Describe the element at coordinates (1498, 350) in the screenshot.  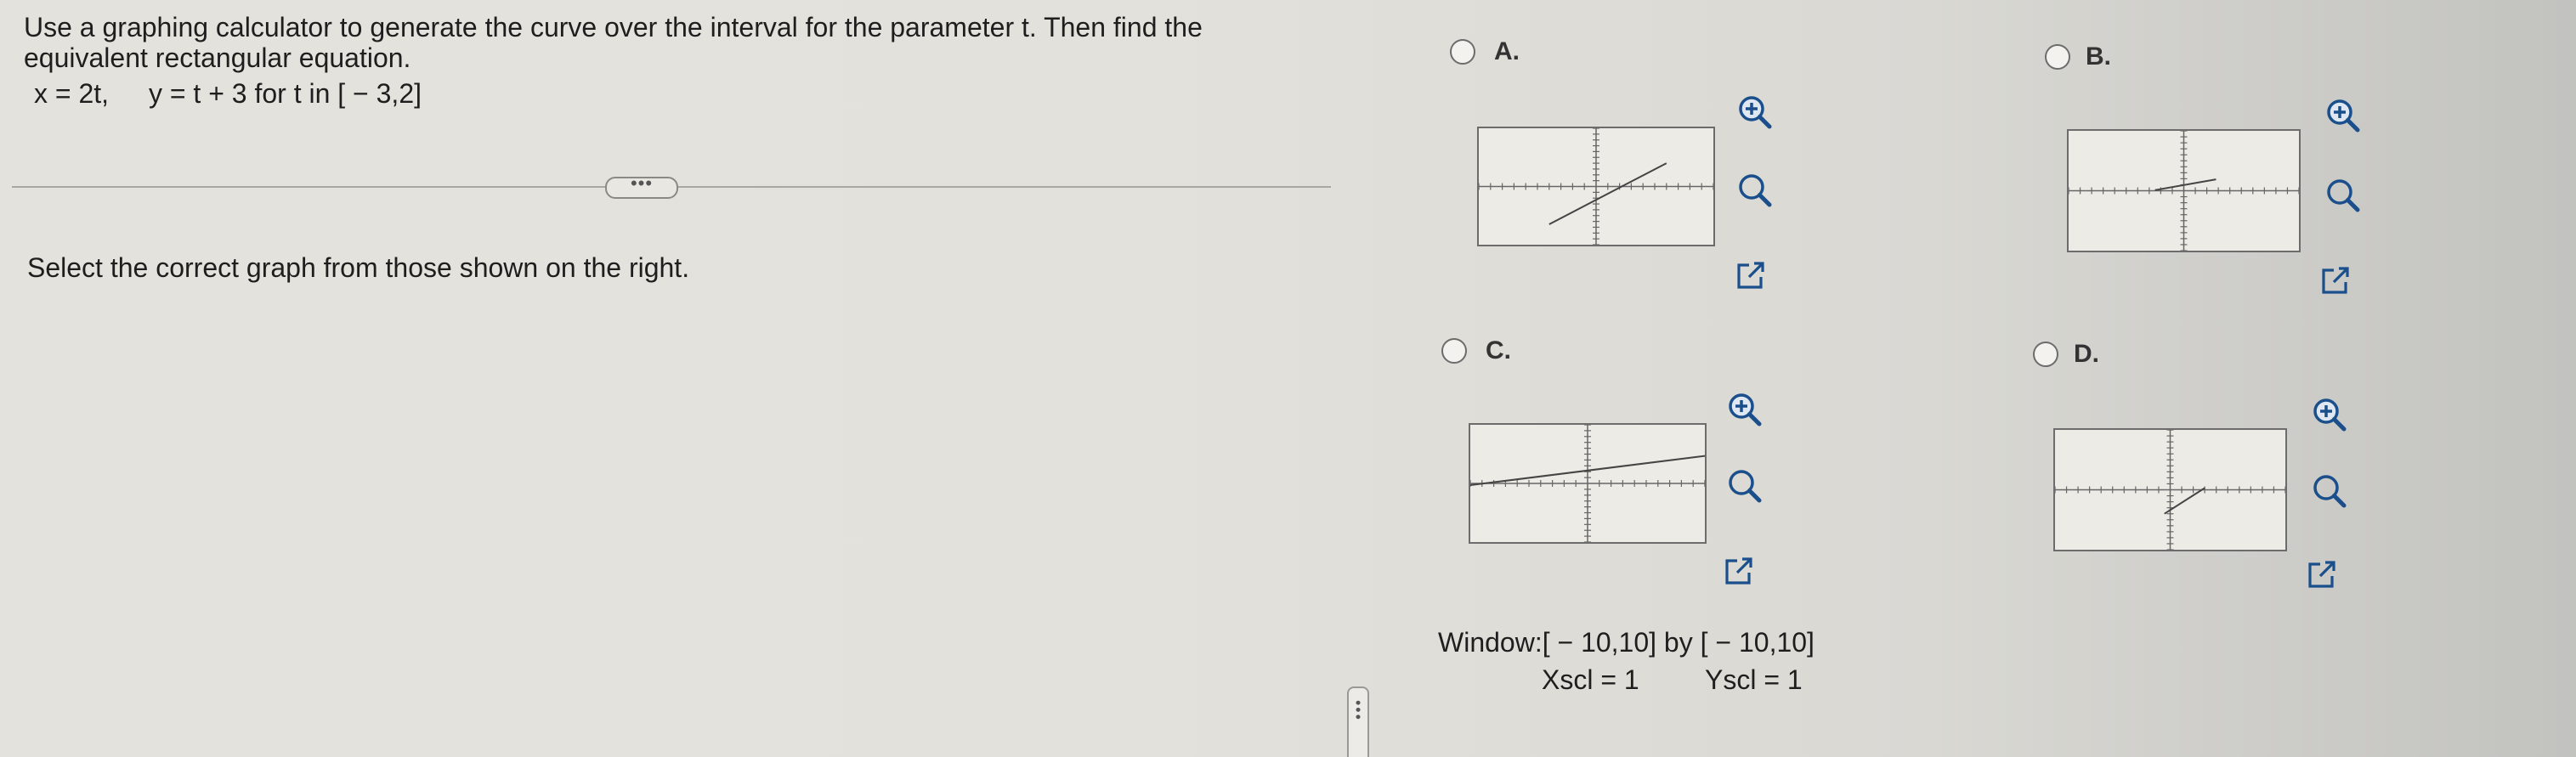
I see `option-c-label: C.` at that location.